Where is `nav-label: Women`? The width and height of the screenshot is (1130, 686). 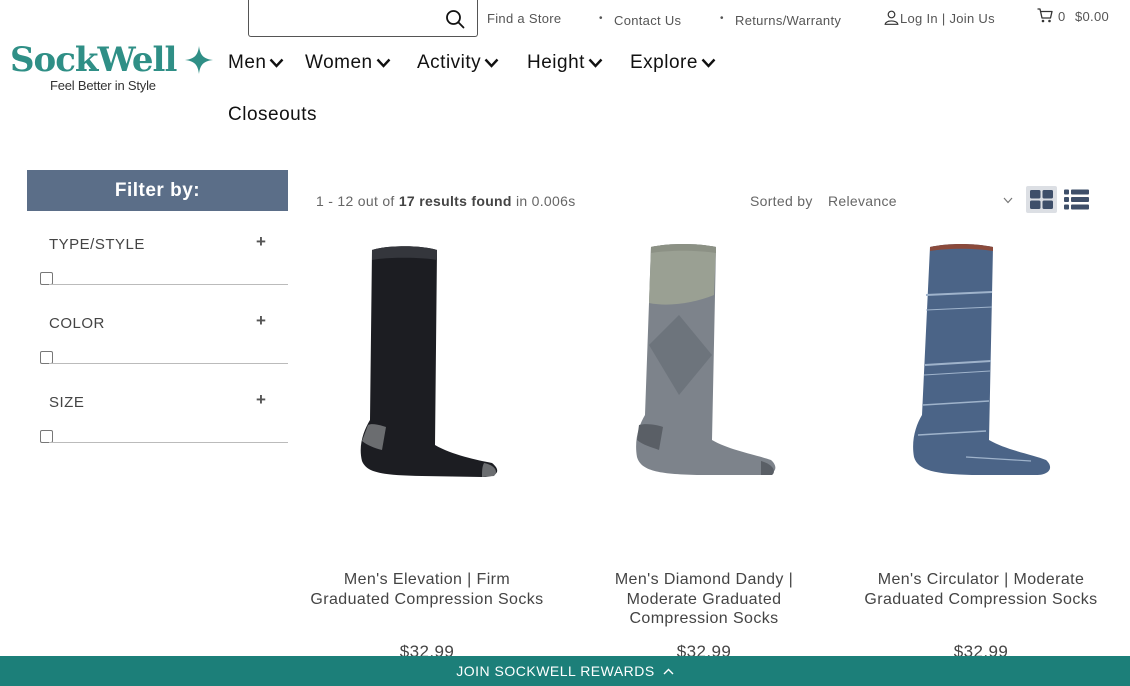 nav-label: Women is located at coordinates (339, 62).